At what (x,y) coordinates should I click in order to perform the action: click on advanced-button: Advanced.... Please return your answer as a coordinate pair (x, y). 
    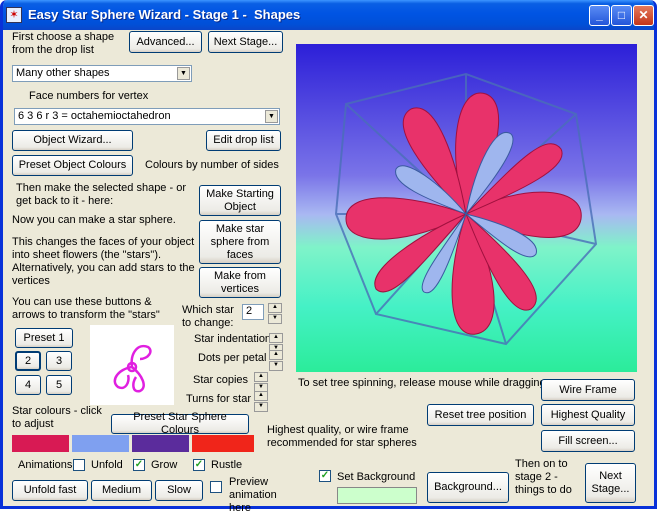
    Looking at the image, I should click on (165, 42).